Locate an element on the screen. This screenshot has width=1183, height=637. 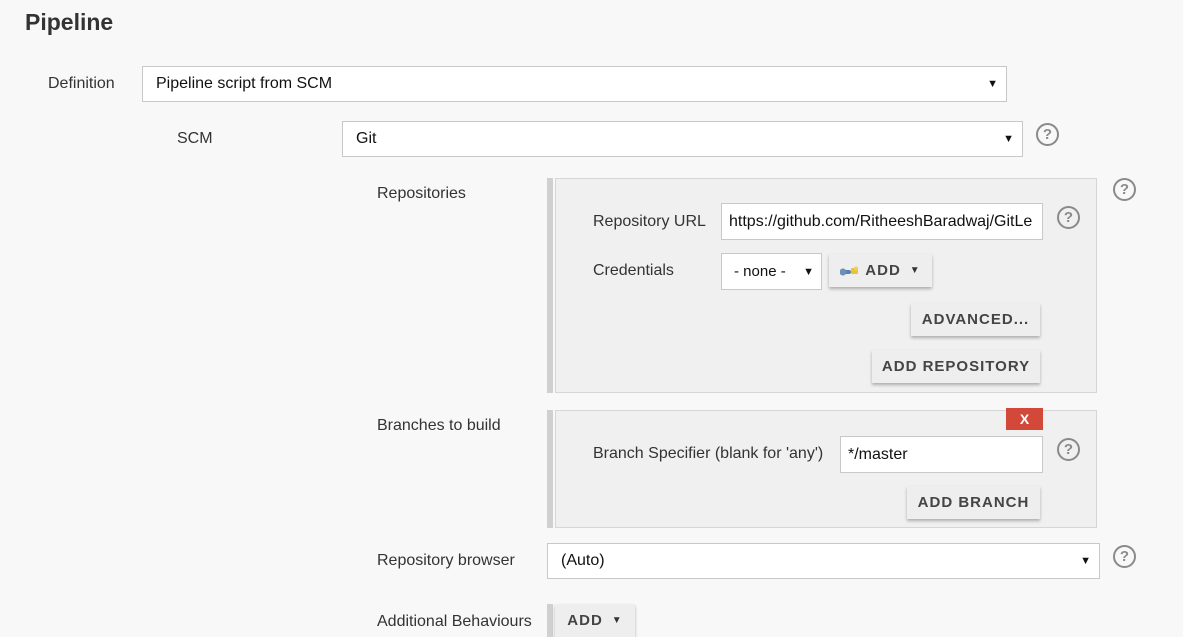
credentials-select-value: - none - is located at coordinates (760, 271).